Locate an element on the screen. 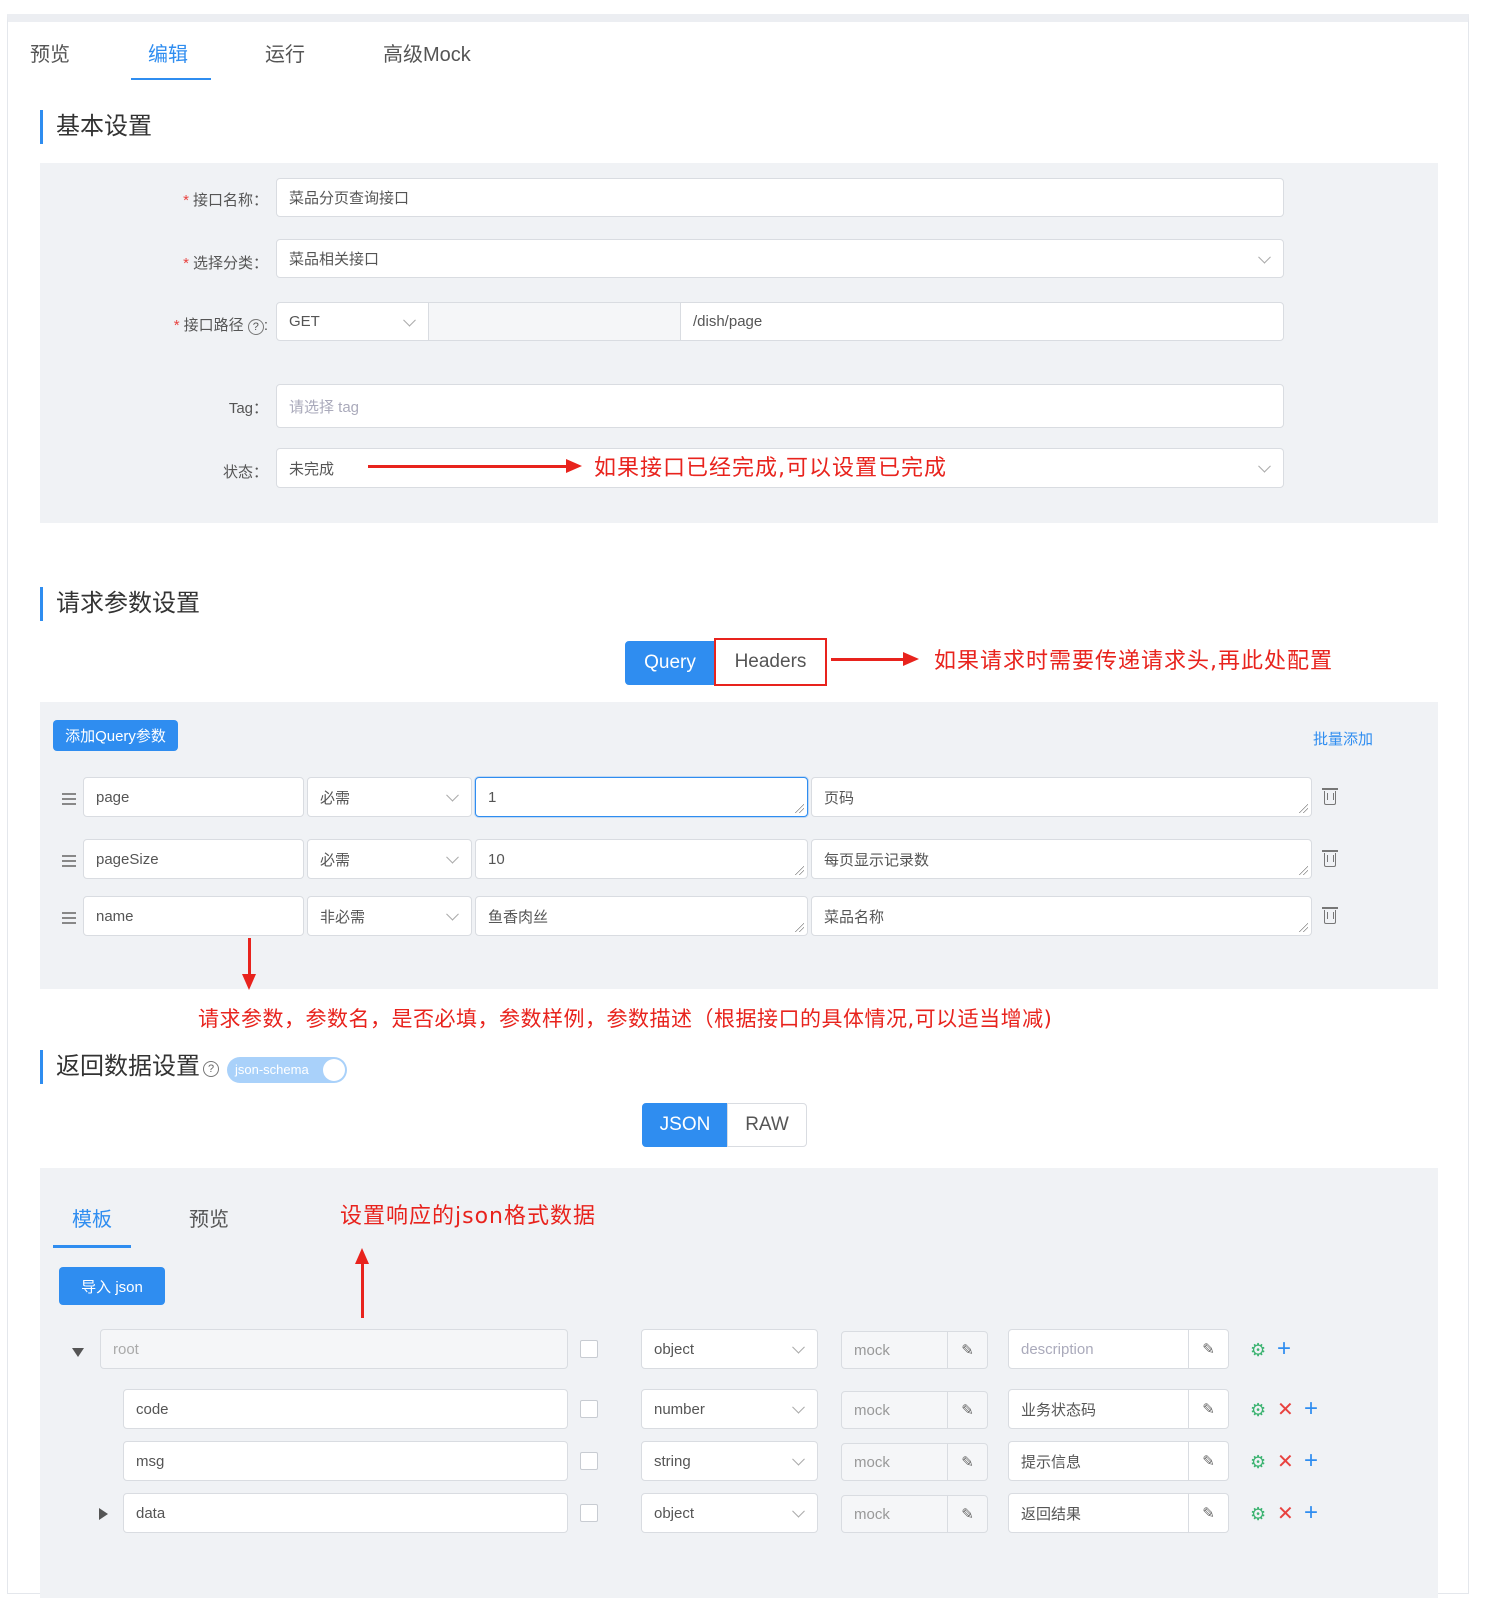  tab-run: 运行 is located at coordinates (285, 52).